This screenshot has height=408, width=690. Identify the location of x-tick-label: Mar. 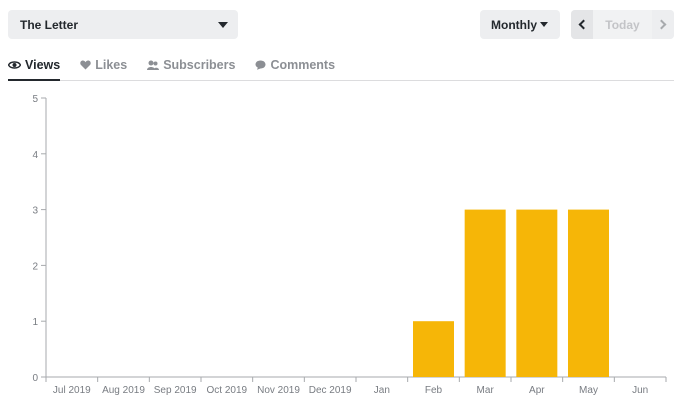
(486, 390).